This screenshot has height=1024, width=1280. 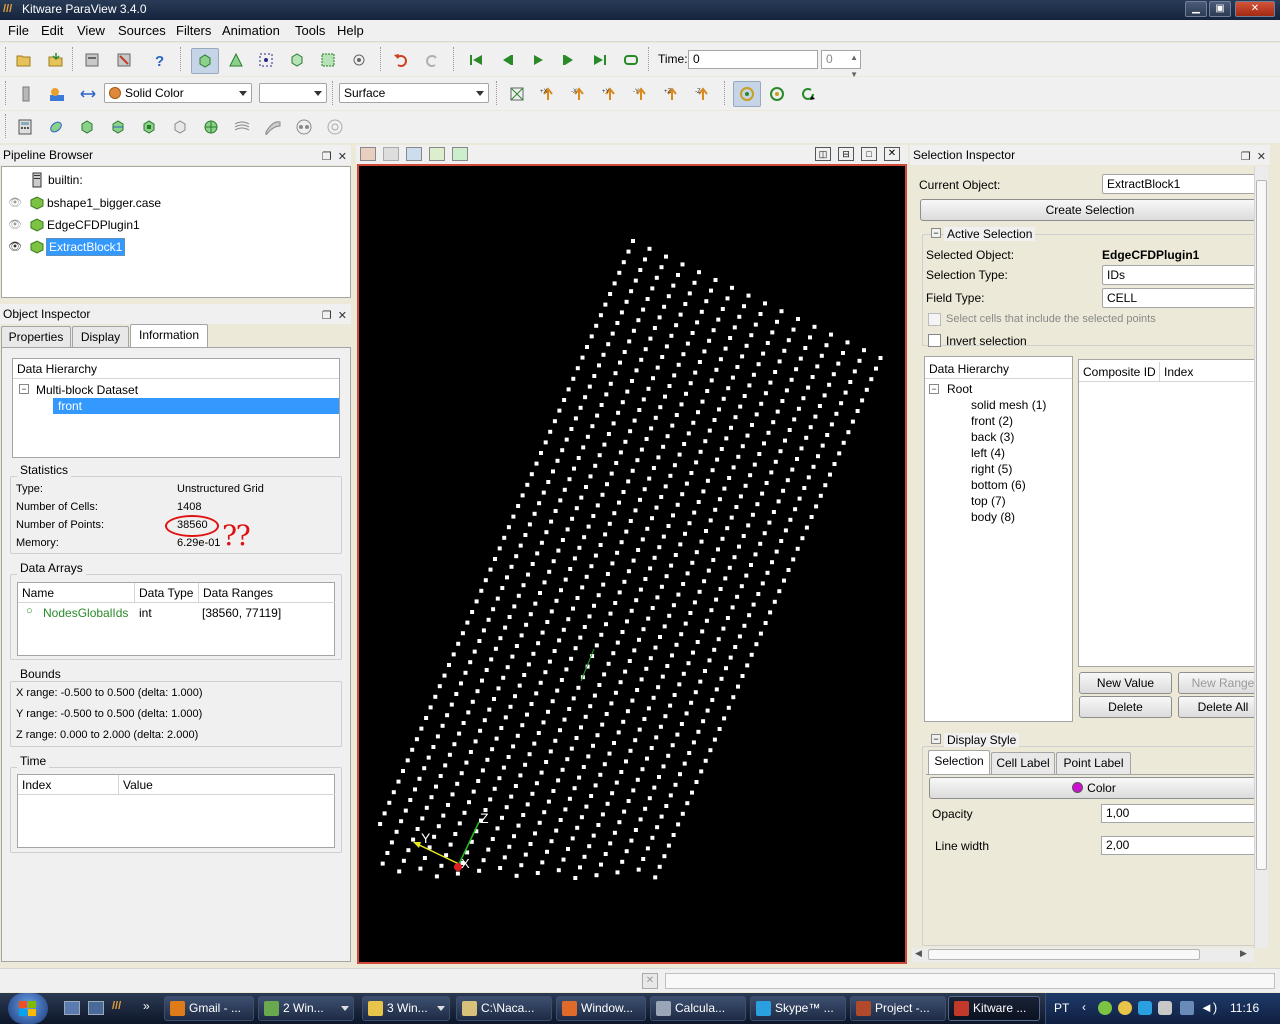 What do you see at coordinates (205, 61) in the screenshot?
I see `interact-button` at bounding box center [205, 61].